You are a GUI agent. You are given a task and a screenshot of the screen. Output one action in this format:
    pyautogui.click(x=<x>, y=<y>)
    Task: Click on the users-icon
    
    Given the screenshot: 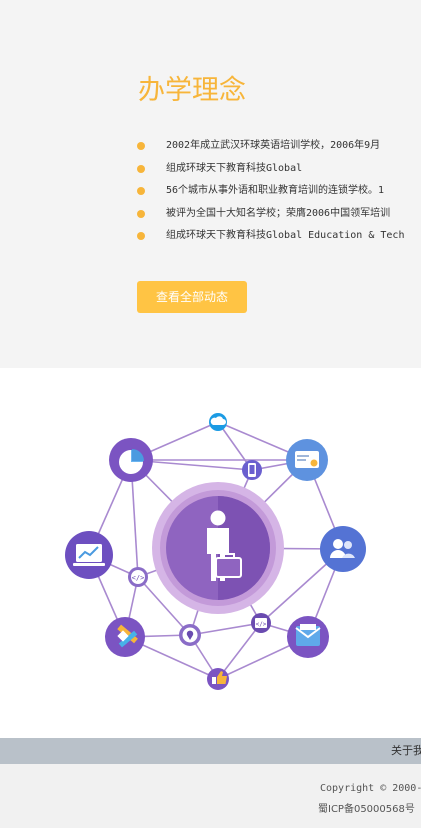 What is the action you would take?
    pyautogui.click(x=343, y=549)
    